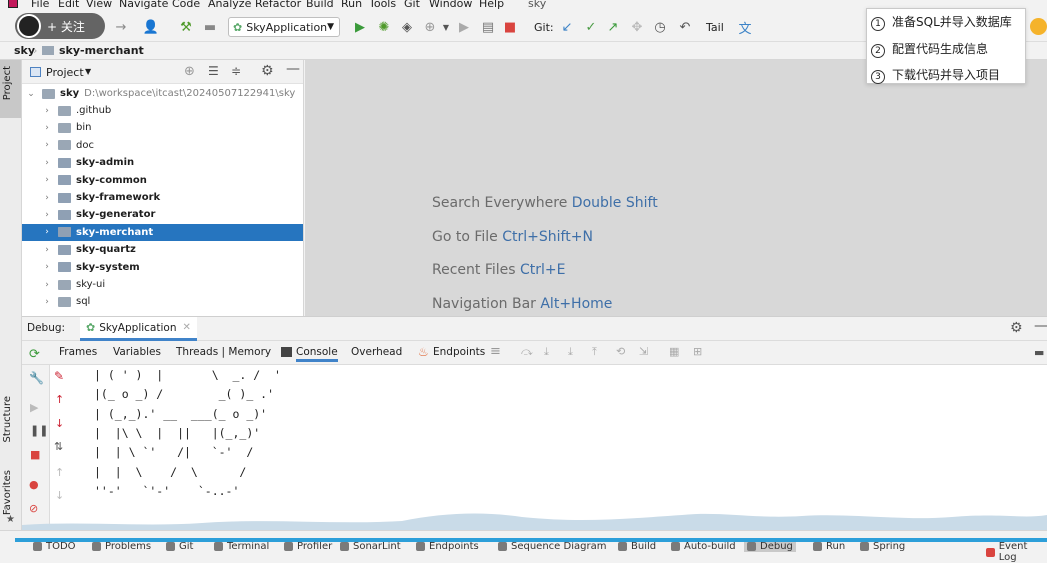  What do you see at coordinates (715, 27) in the screenshot?
I see `tail-button: Tail` at bounding box center [715, 27].